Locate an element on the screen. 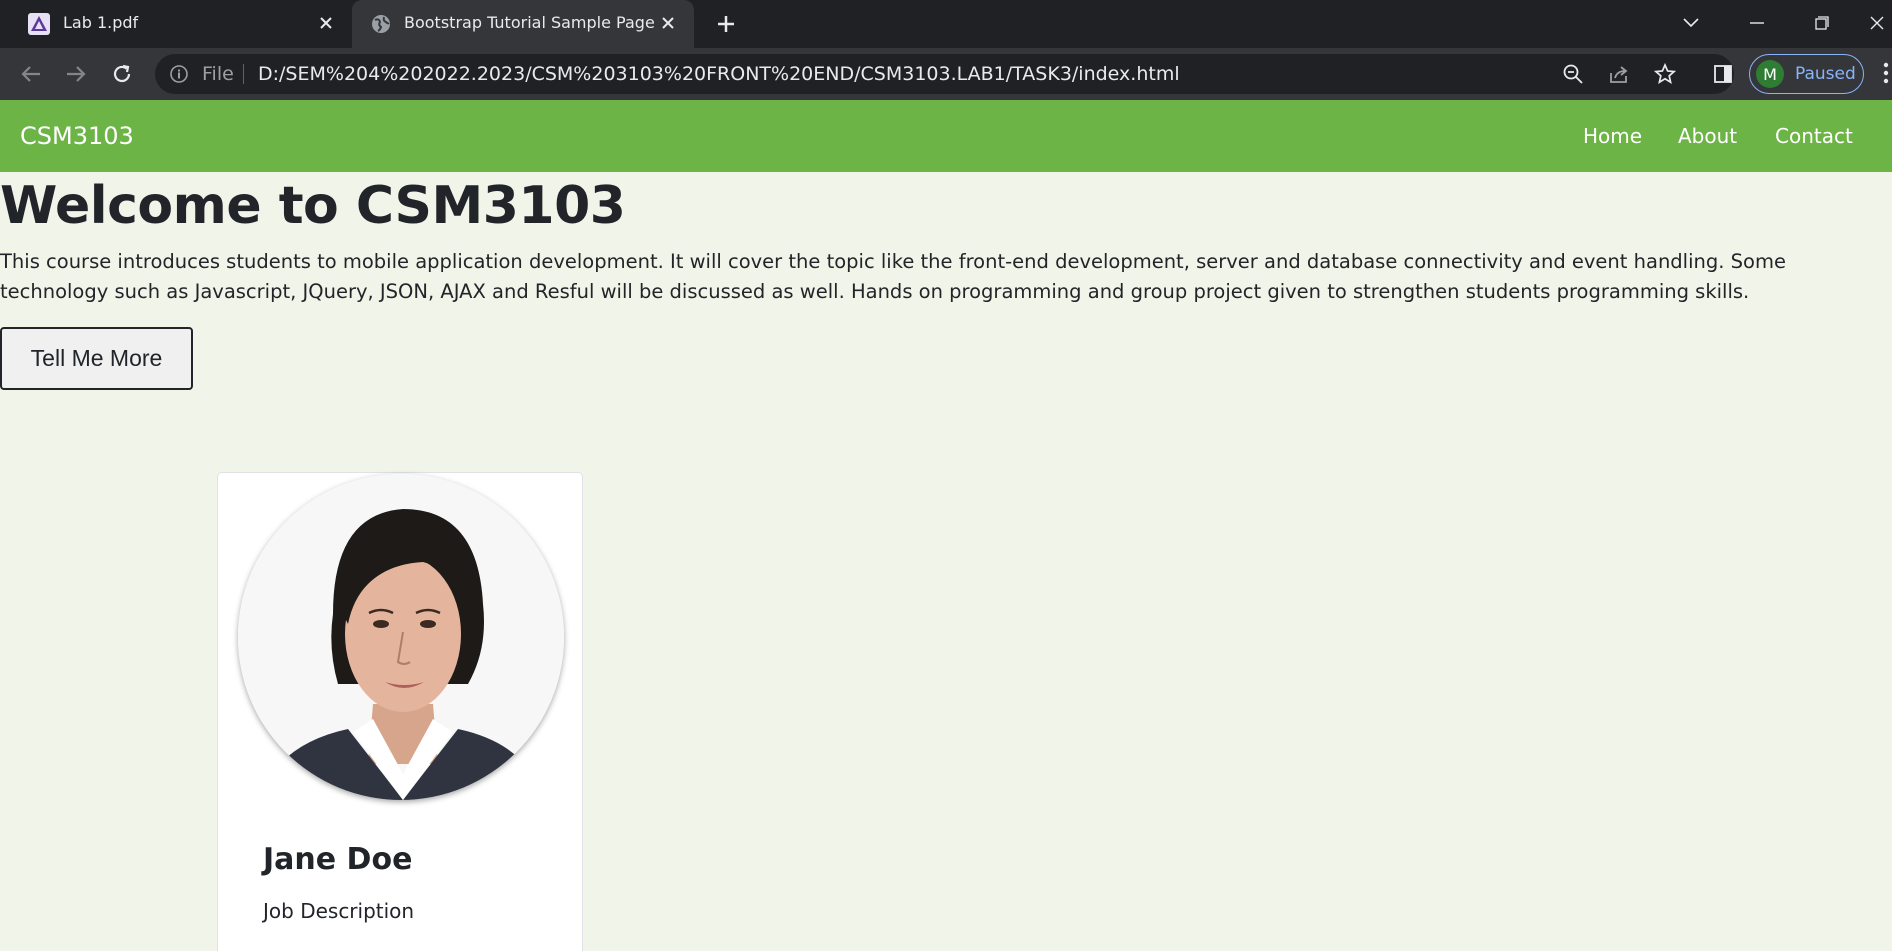 The width and height of the screenshot is (1892, 951). nav-link-contact: Contact is located at coordinates (1814, 136).